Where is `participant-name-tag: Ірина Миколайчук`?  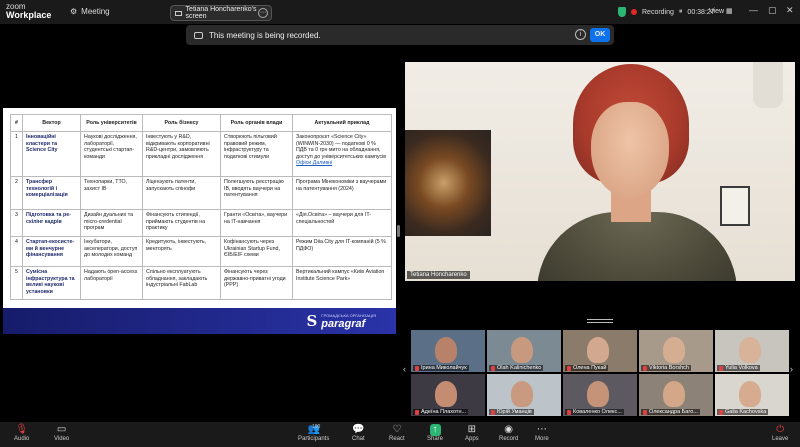
participant-name-tag: Ірина Миколайчук is located at coordinates (441, 368).